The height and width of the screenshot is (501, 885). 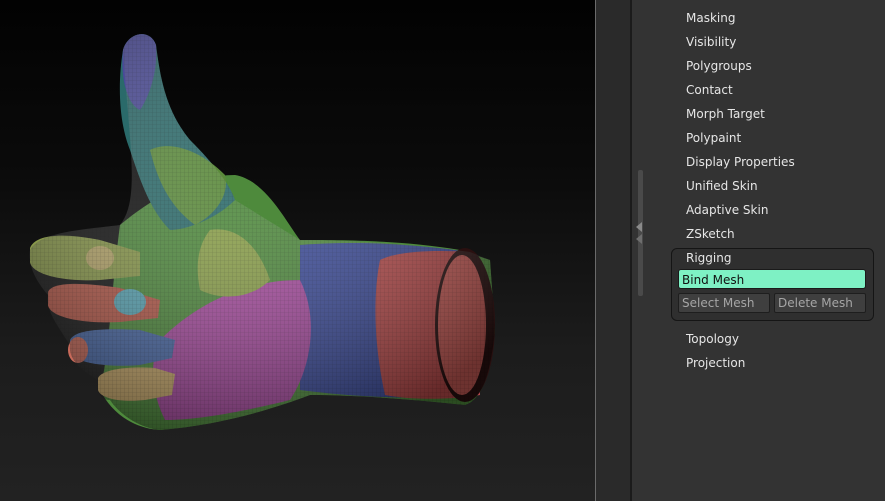 What do you see at coordinates (711, 42) in the screenshot?
I see `menu-item-visibility: Visibility` at bounding box center [711, 42].